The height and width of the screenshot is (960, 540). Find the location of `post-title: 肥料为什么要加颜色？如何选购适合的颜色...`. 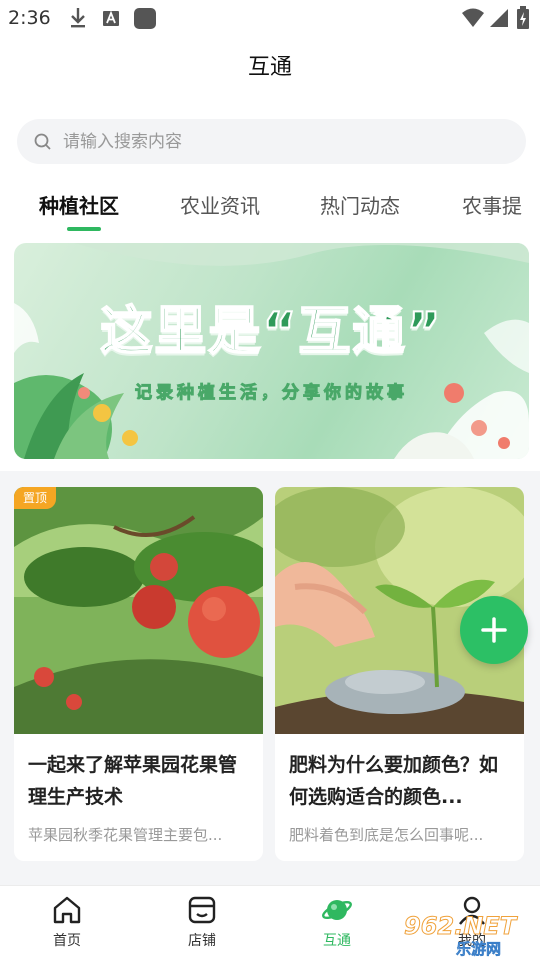

post-title: 肥料为什么要加颜色？如何选购适合的颜色... is located at coordinates (394, 781).